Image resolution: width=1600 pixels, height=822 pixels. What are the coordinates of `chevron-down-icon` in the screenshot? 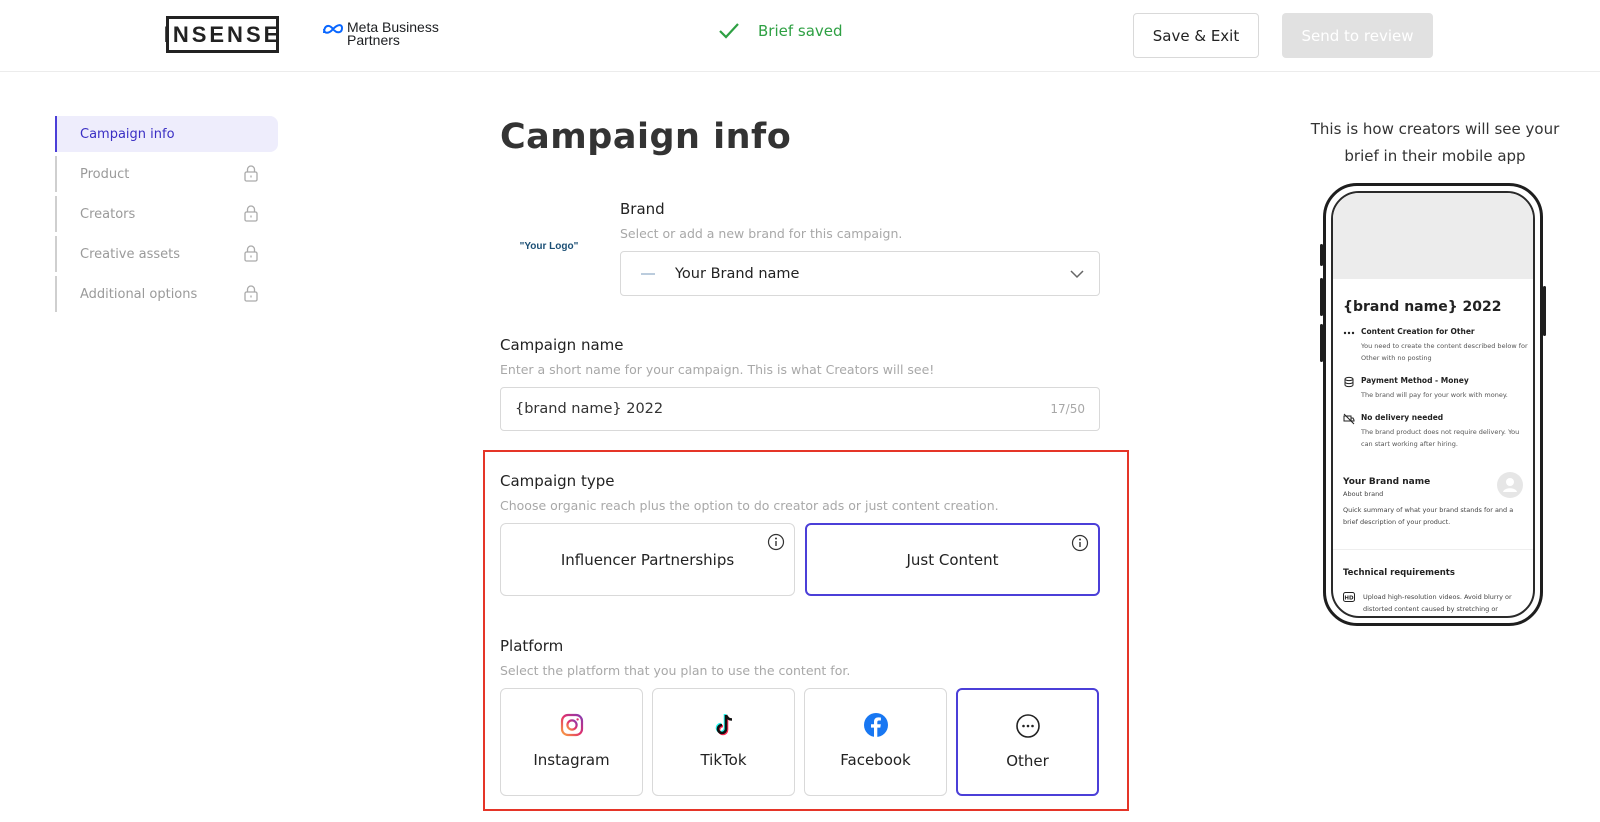 It's located at (1077, 274).